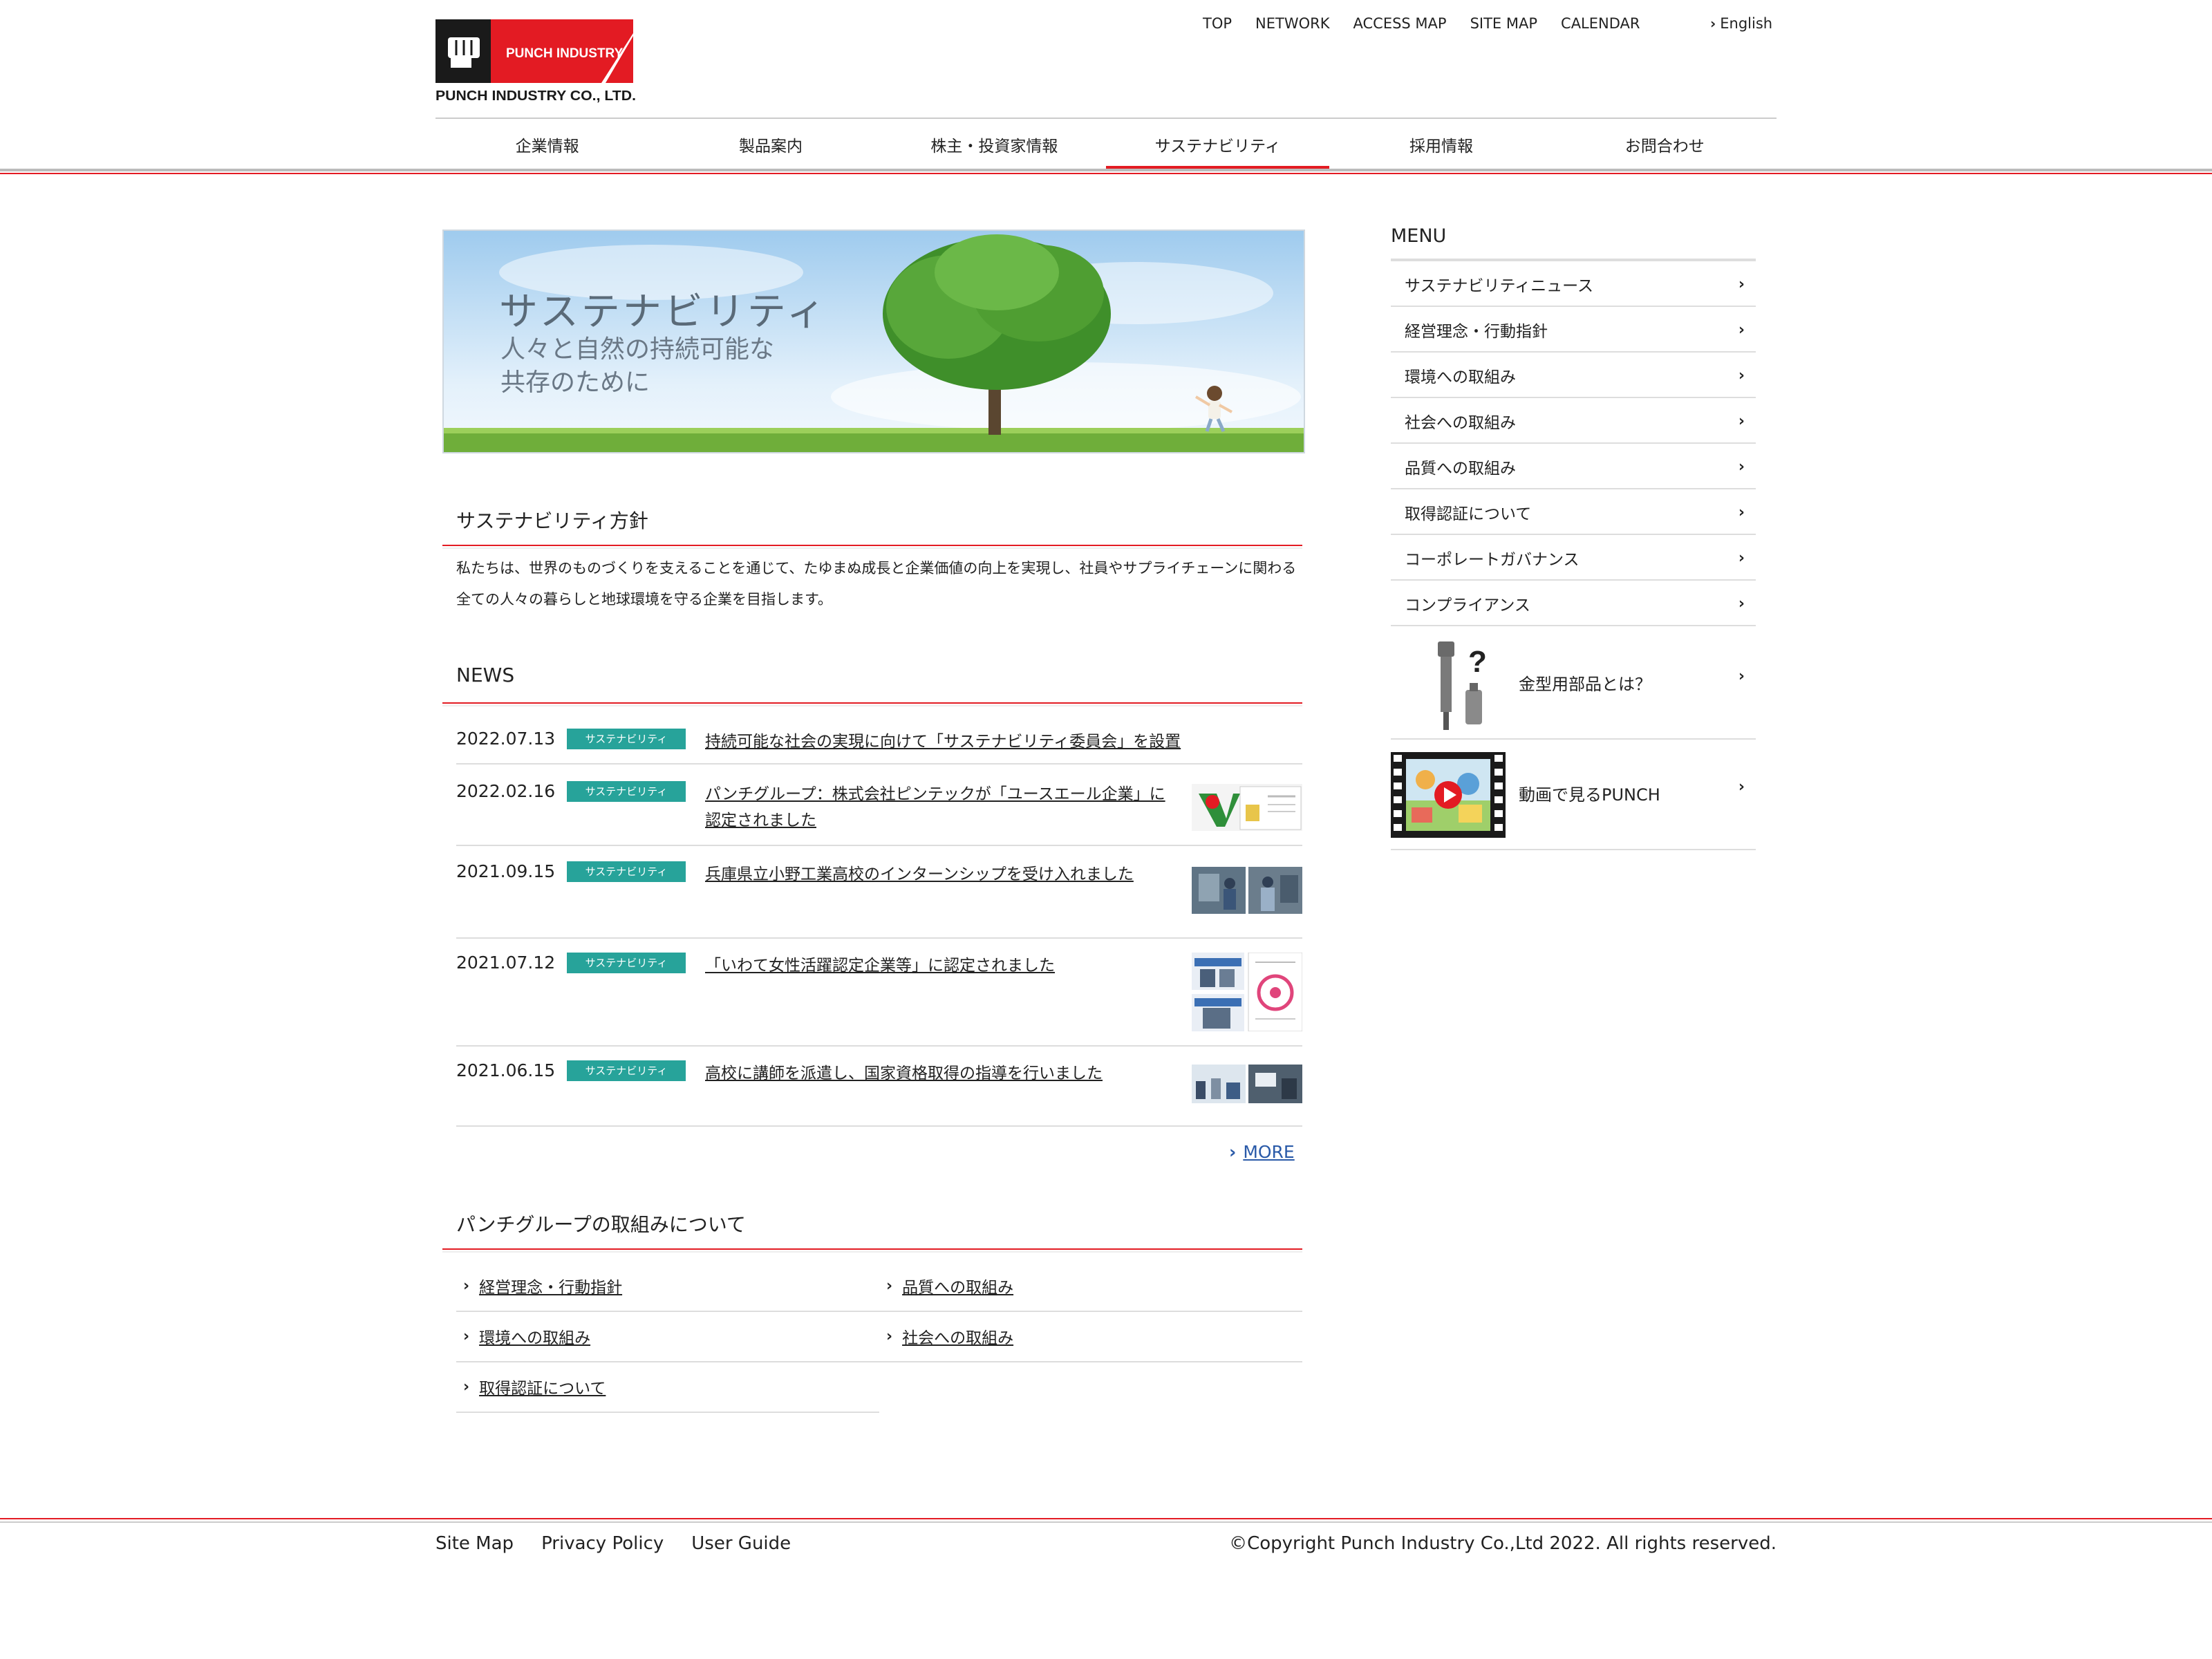 The width and height of the screenshot is (2212, 1659). I want to click on english-label: English, so click(1746, 23).